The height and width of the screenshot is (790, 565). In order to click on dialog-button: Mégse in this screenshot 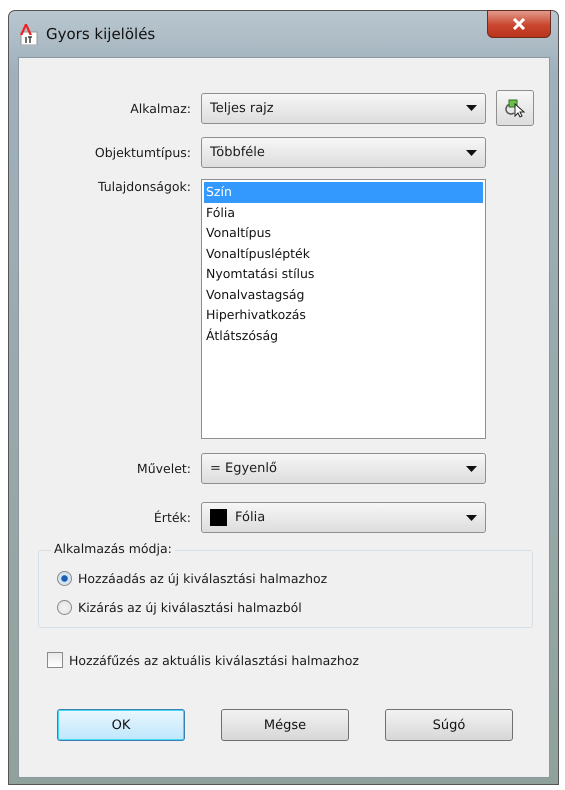, I will do `click(285, 725)`.